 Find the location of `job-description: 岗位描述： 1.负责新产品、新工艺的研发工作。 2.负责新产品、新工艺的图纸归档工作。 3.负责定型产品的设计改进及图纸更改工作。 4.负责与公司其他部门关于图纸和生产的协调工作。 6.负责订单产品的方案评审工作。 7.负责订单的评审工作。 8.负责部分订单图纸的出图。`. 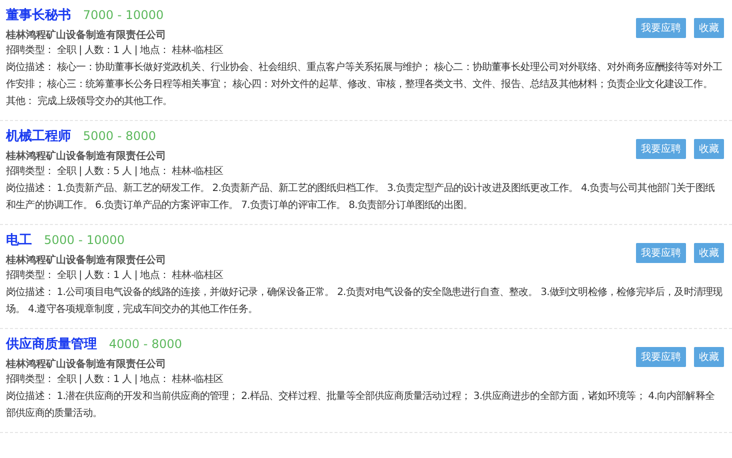

job-description: 岗位描述： 1.负责新产品、新工艺的研发工作。 2.负责新产品、新工艺的图纸归档工作。 3.负责定型产品的设计改进及图纸更改工作。 4.负责与公司其他部门关于图纸和生产的协调工作。 6.负责订单产品的方案评审工作。 7.负责订单的评审工作。 8.负责部分订单图纸的出图。 is located at coordinates (361, 197).